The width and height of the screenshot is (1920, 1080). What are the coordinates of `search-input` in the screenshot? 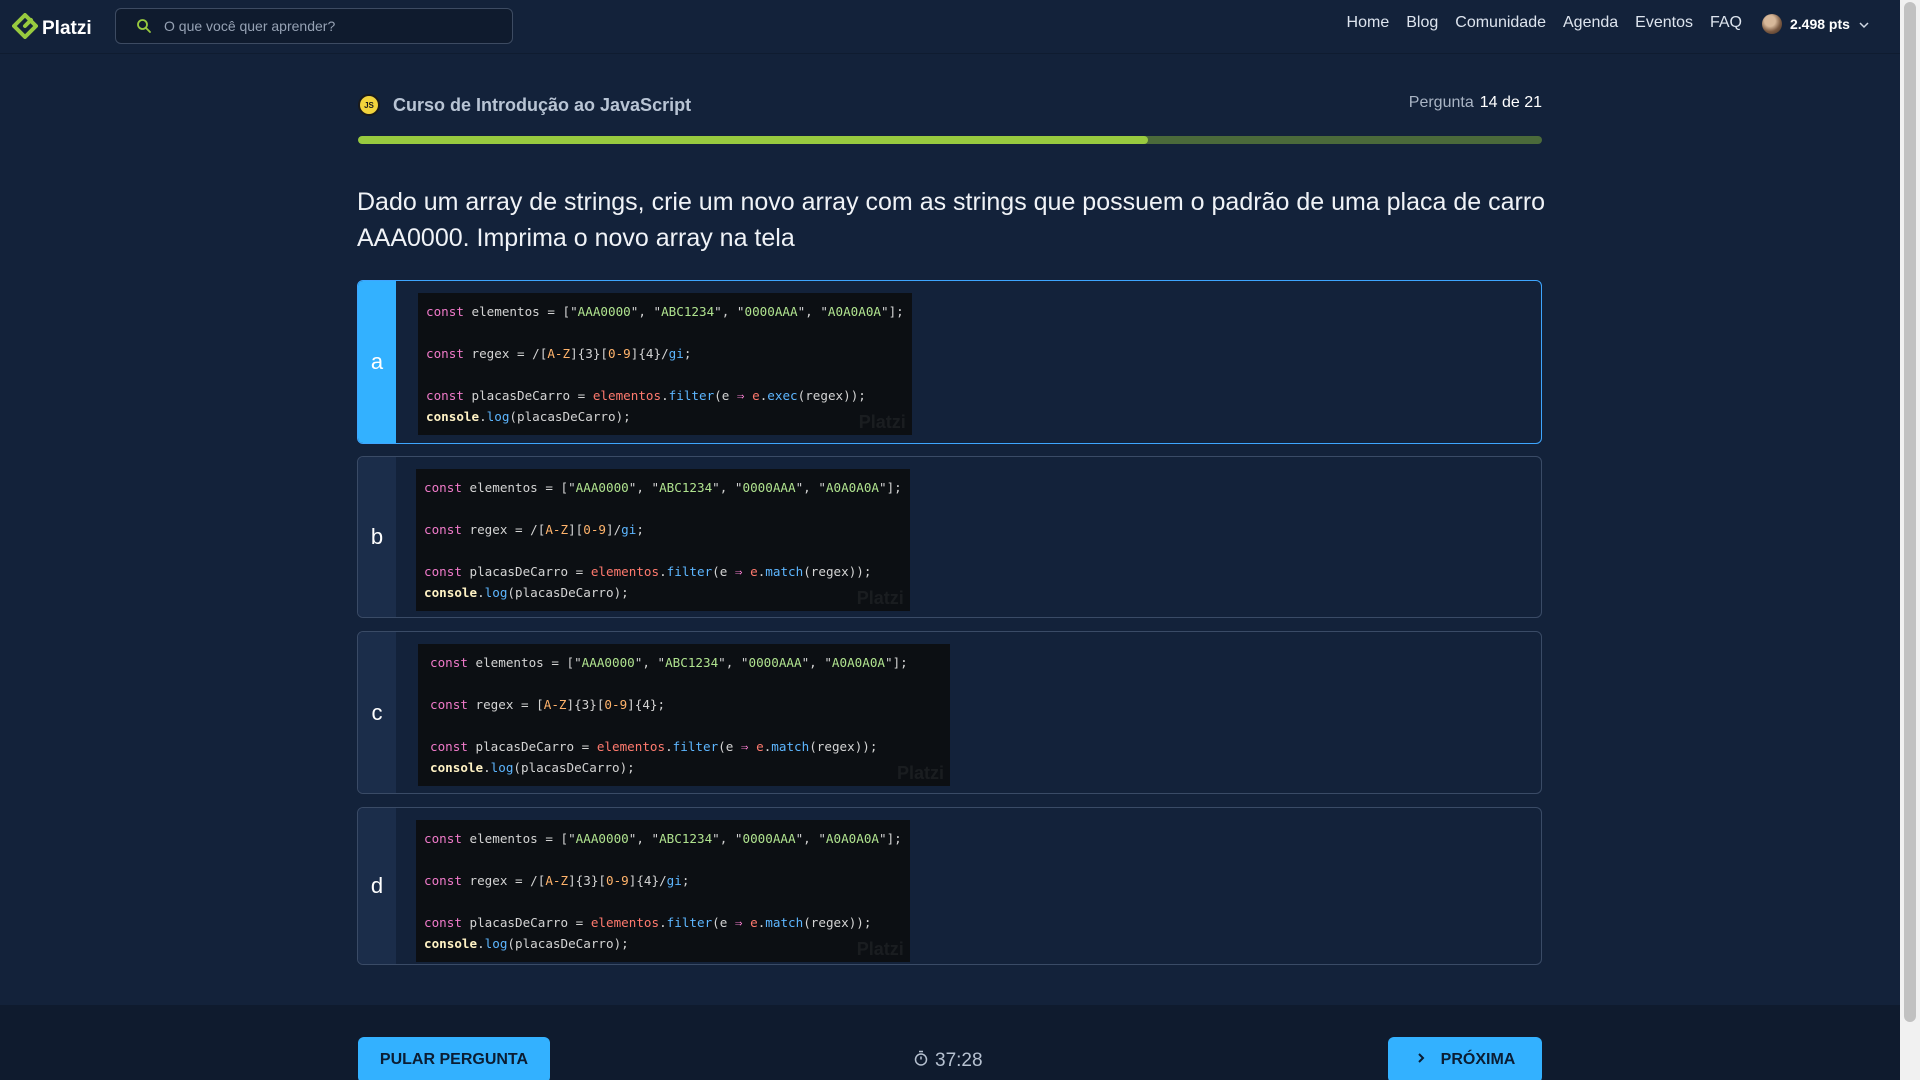 It's located at (324, 26).